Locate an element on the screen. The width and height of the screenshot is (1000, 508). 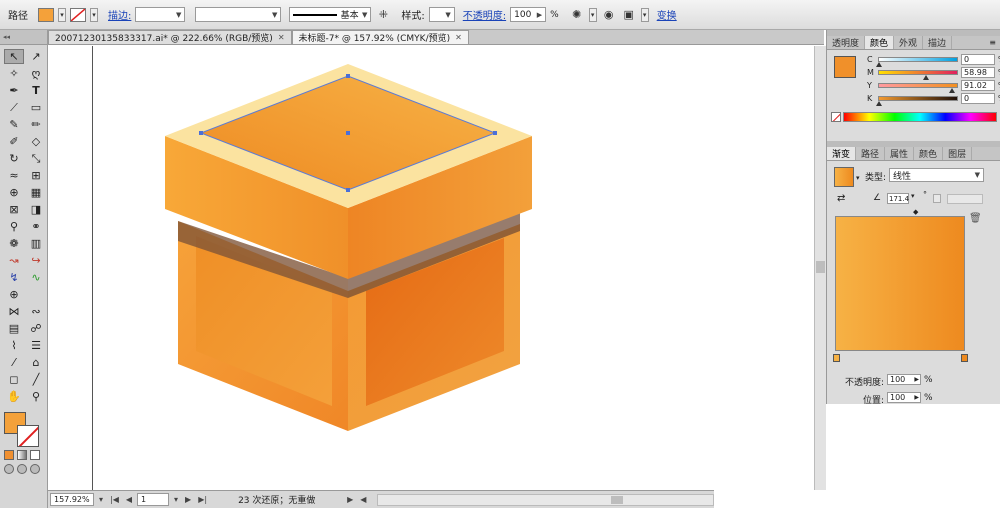
tab-color: 颜色 is located at coordinates (880, 42).